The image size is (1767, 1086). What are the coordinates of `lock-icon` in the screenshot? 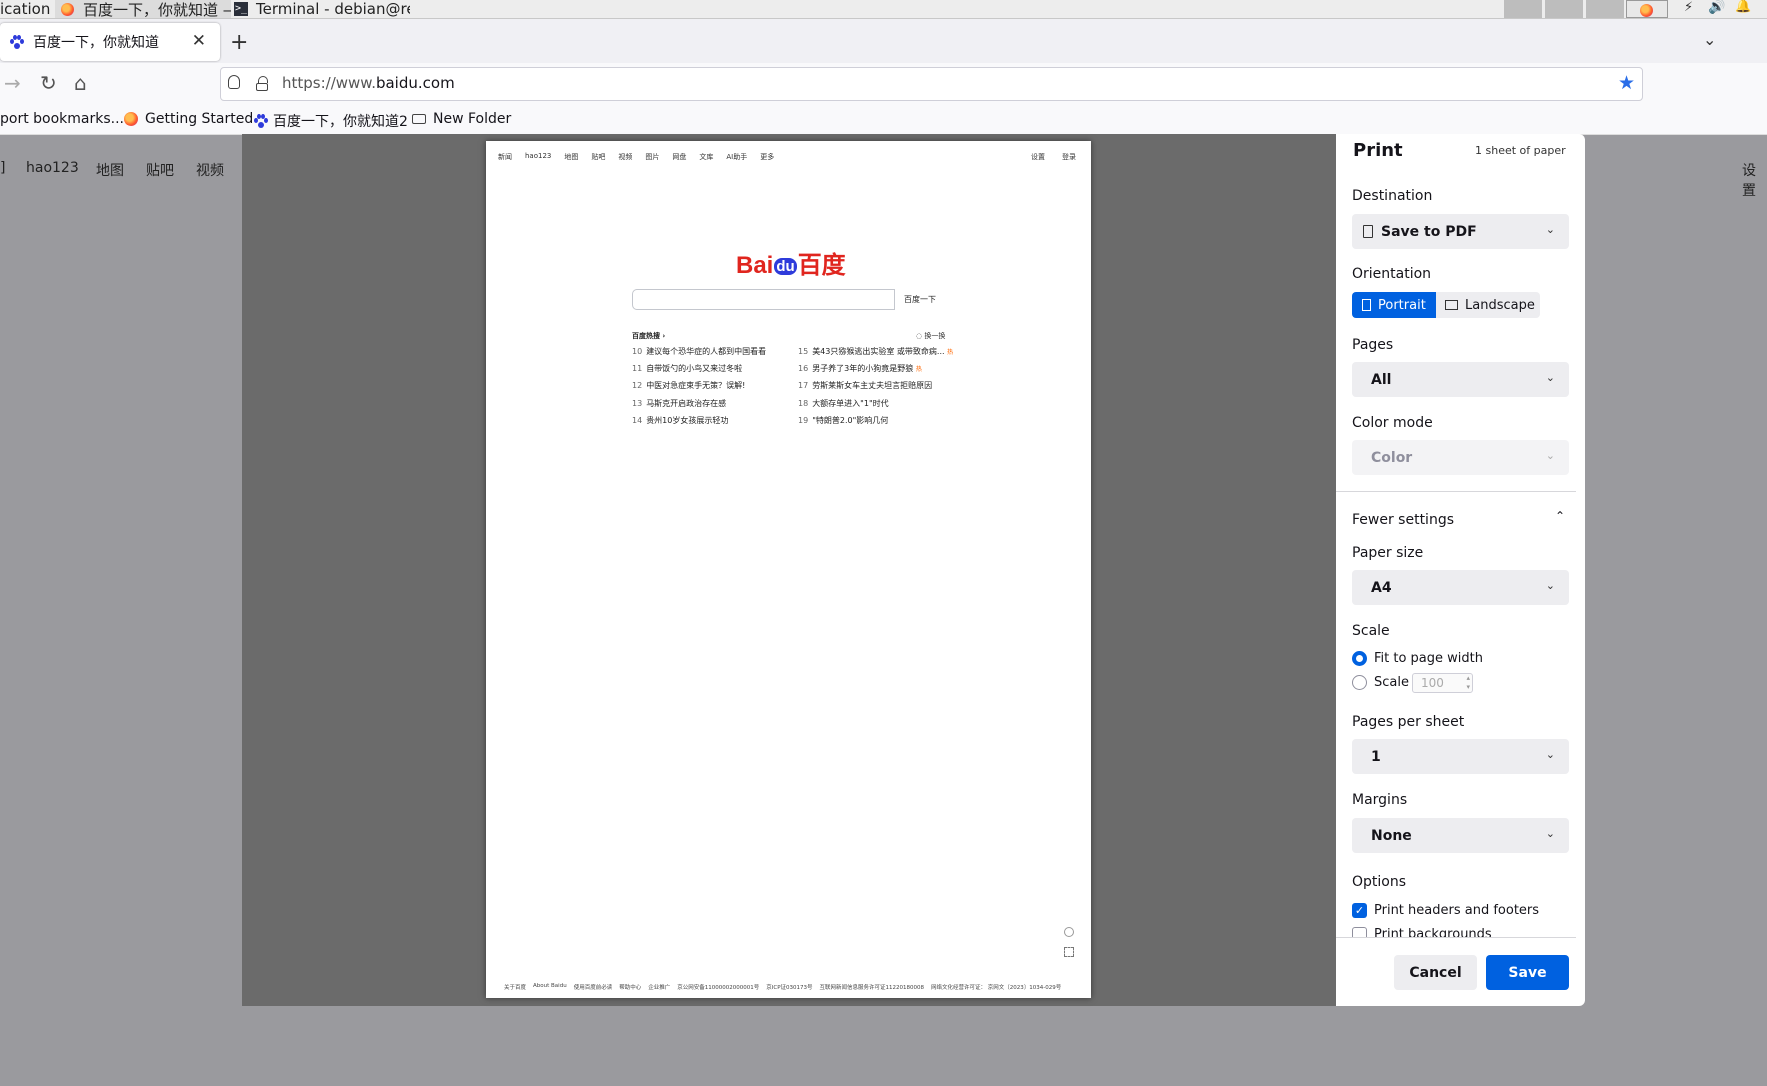 It's located at (262, 83).